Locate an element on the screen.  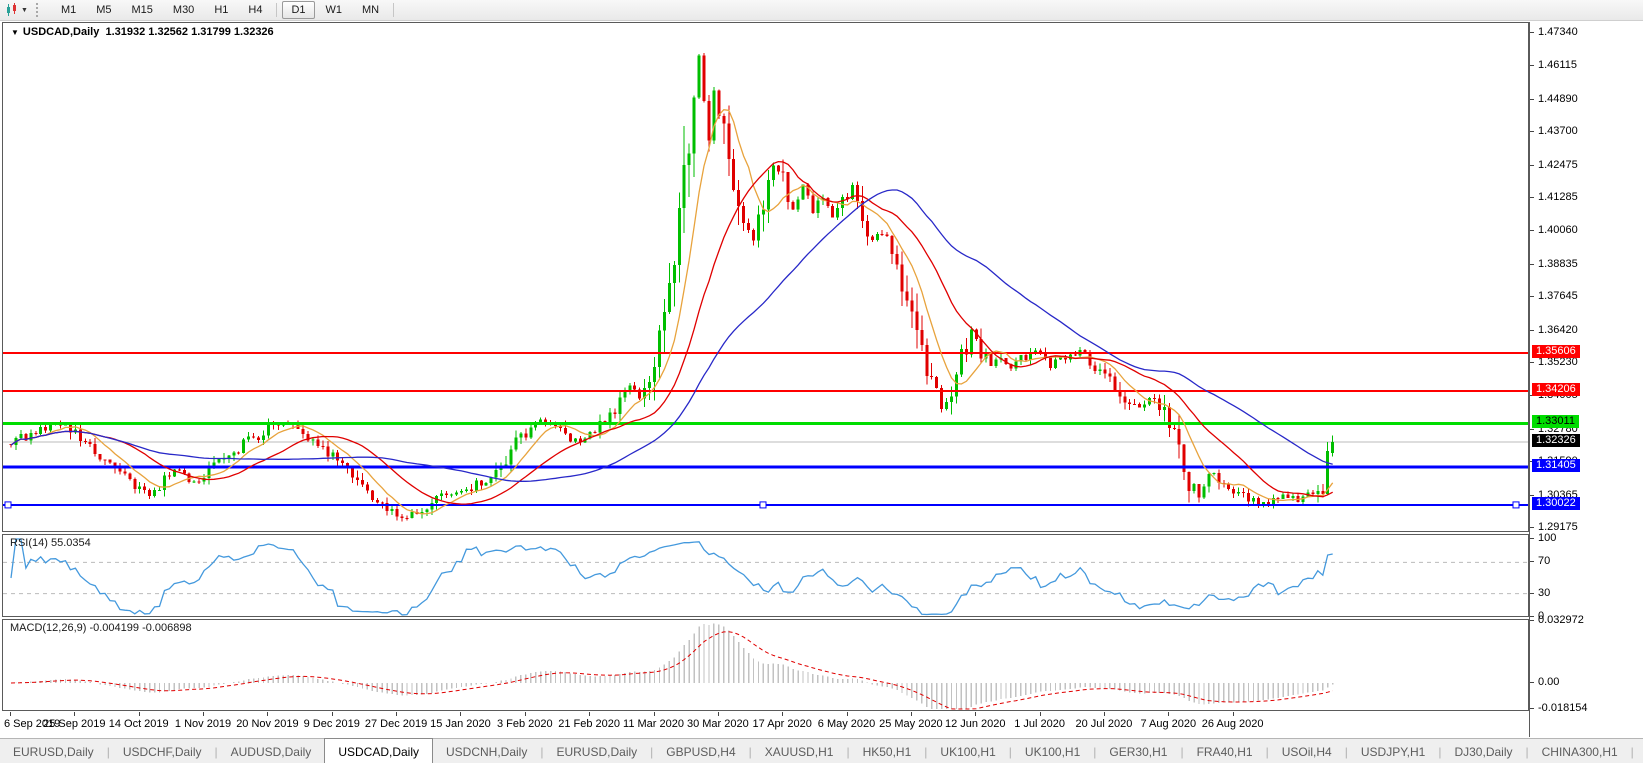
timeframe-m15: M15 is located at coordinates (142, 10).